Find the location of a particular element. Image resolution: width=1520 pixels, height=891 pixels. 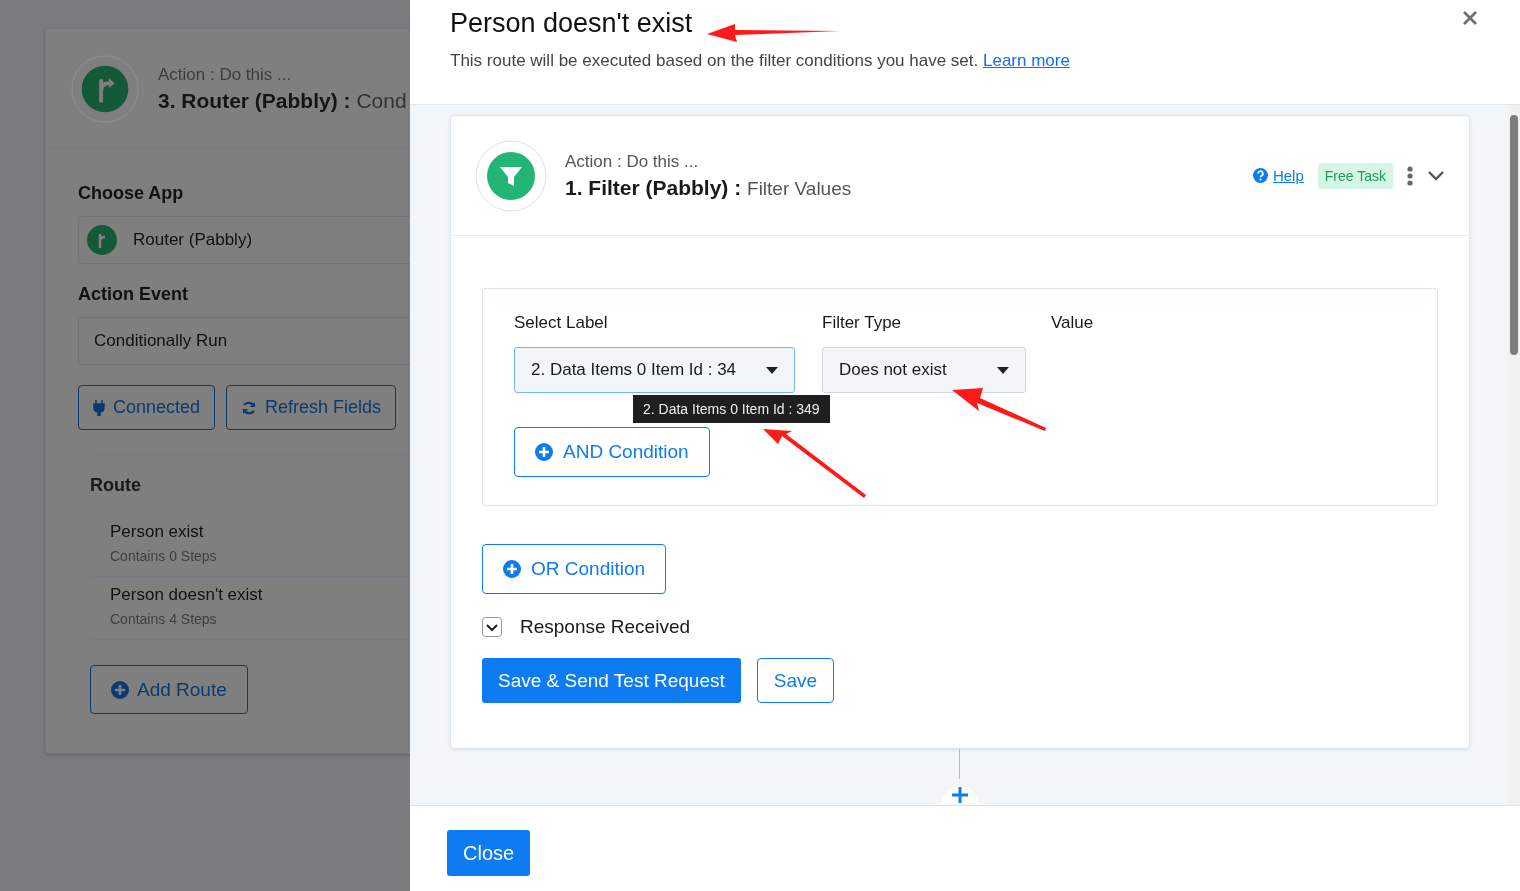

close-button: Close is located at coordinates (489, 853).